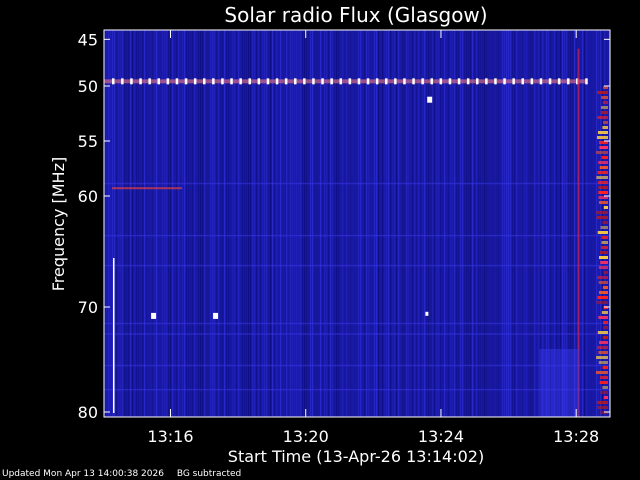  Describe the element at coordinates (427, 313) in the screenshot. I see `bright-spot` at that location.